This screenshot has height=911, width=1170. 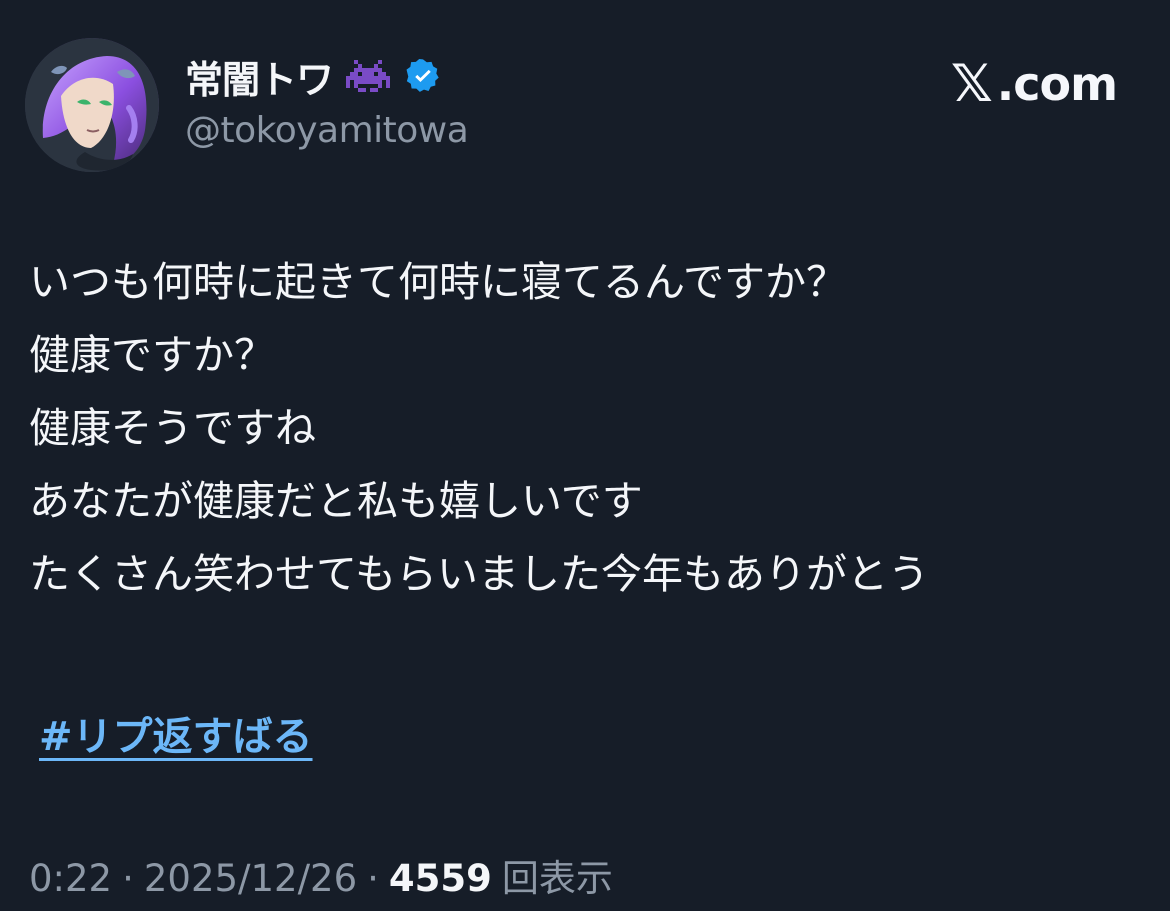 What do you see at coordinates (71, 878) in the screenshot?
I see `post-time: 0:22` at bounding box center [71, 878].